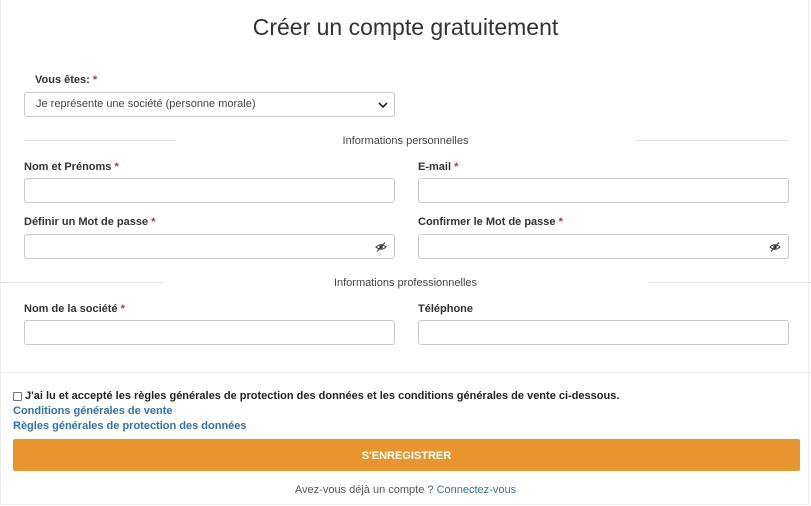 This screenshot has height=506, width=811. I want to click on login-prompt-text: Avez-vous déjà un compte ?, so click(364, 490).